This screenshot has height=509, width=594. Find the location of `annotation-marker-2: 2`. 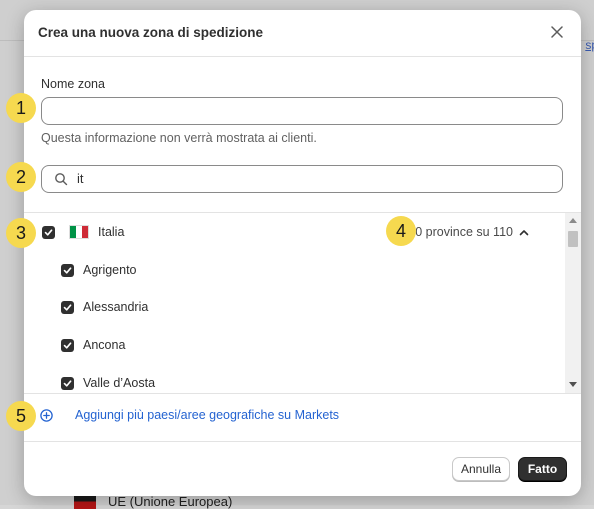

annotation-marker-2: 2 is located at coordinates (21, 177).